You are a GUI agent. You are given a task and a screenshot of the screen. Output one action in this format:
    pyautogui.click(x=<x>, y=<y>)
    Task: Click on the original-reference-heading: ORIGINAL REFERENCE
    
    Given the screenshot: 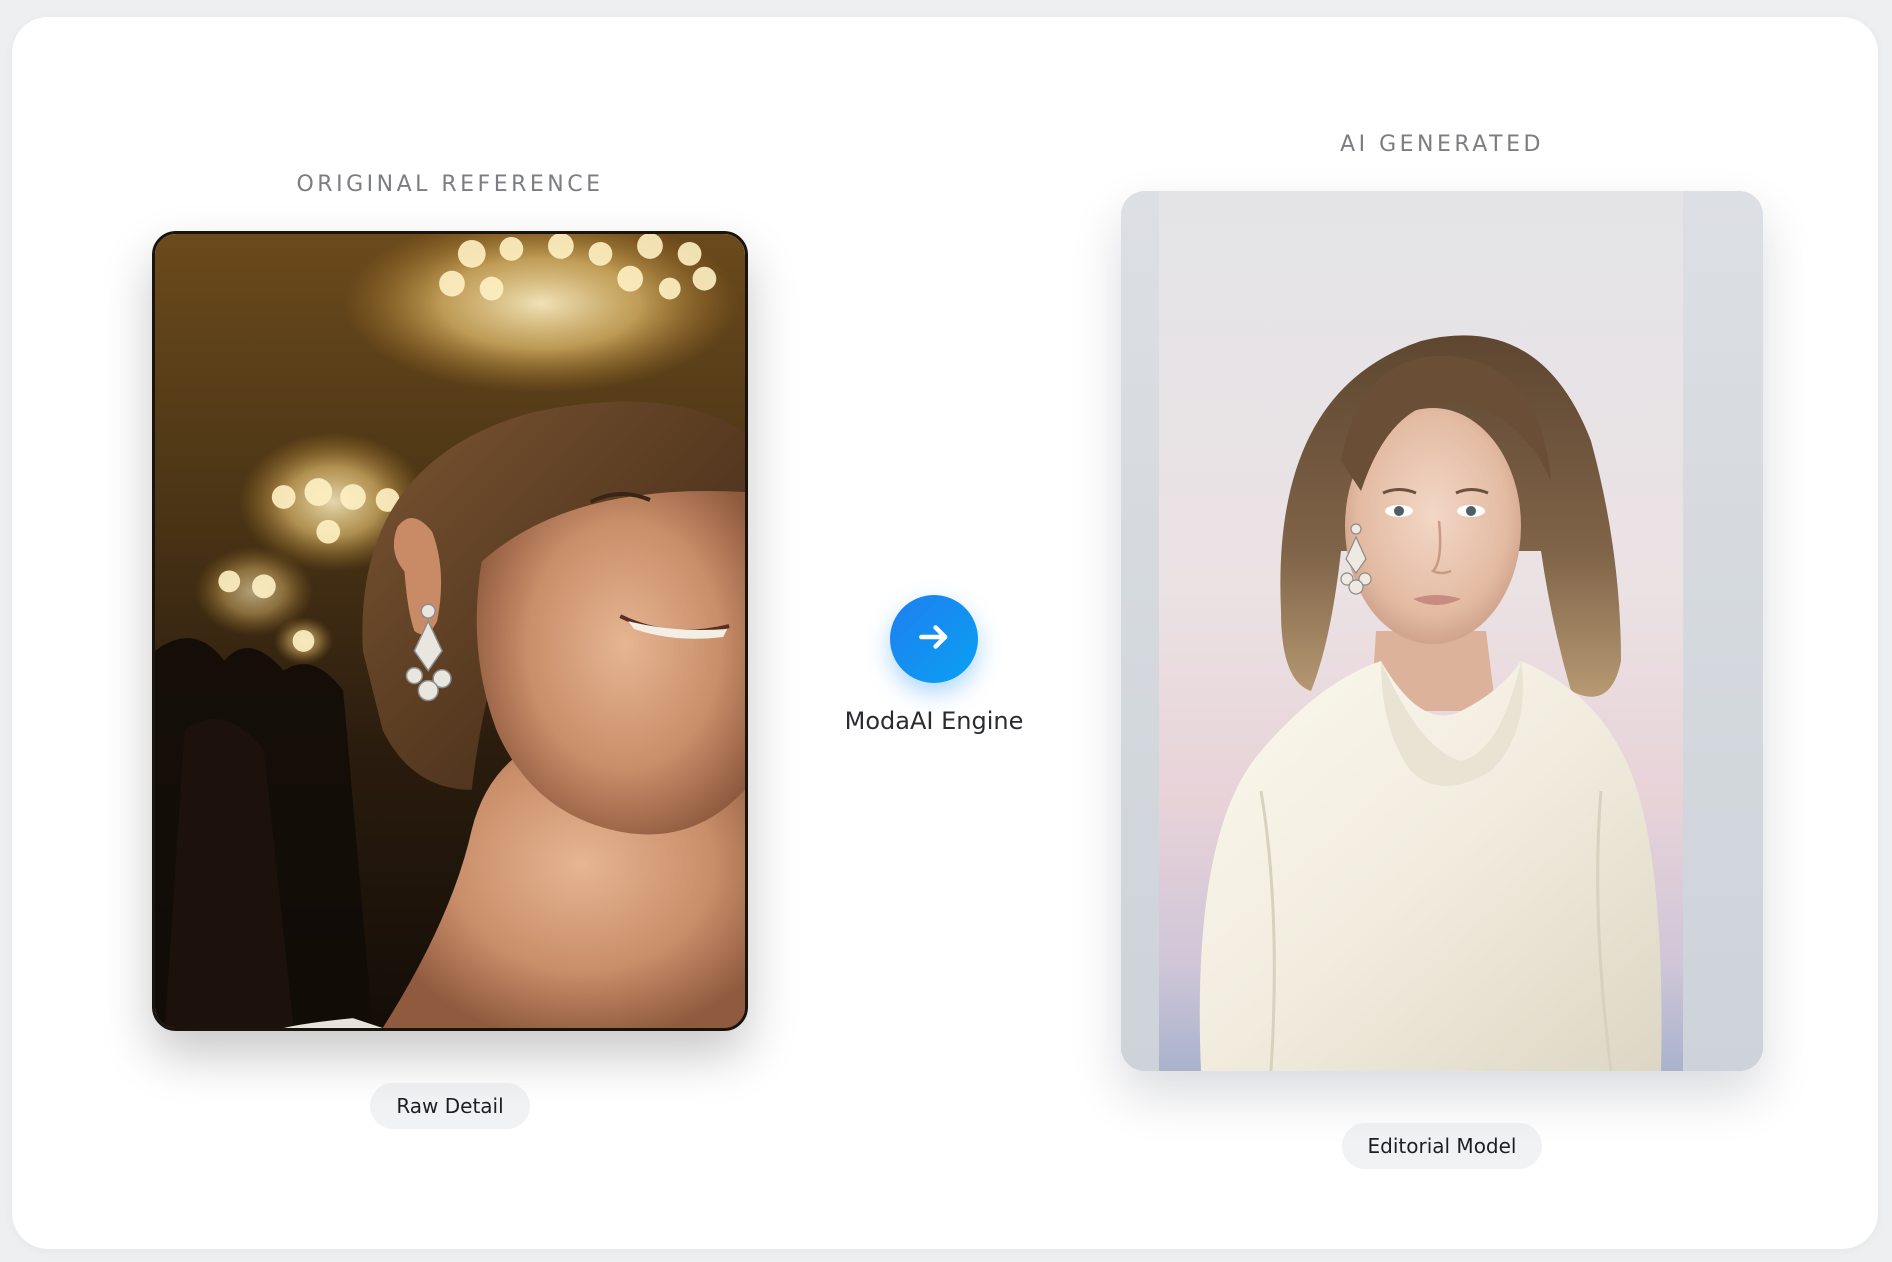 What is the action you would take?
    pyautogui.click(x=450, y=184)
    